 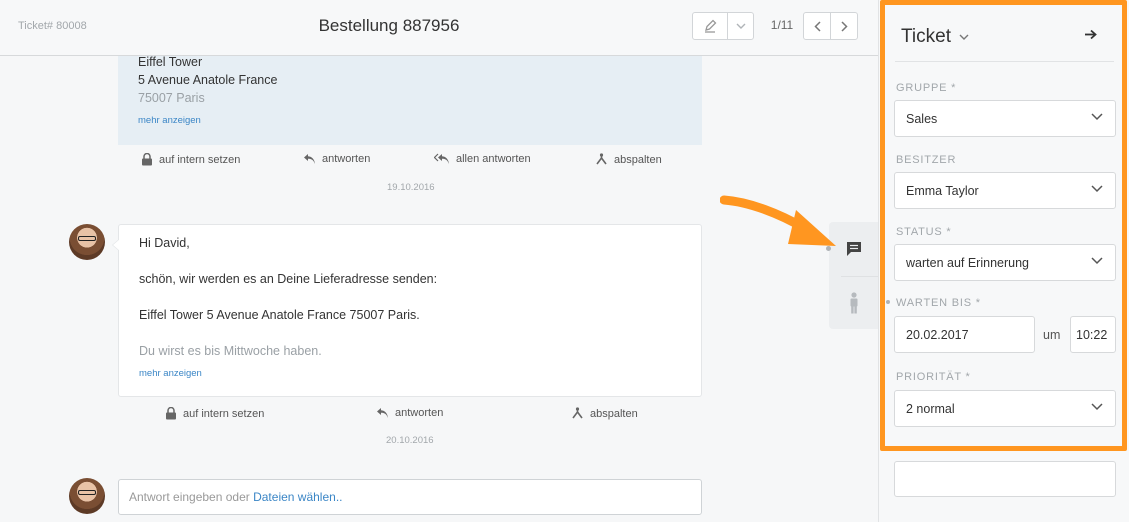 I want to click on reply-all-label: allen antworten, so click(x=493, y=159).